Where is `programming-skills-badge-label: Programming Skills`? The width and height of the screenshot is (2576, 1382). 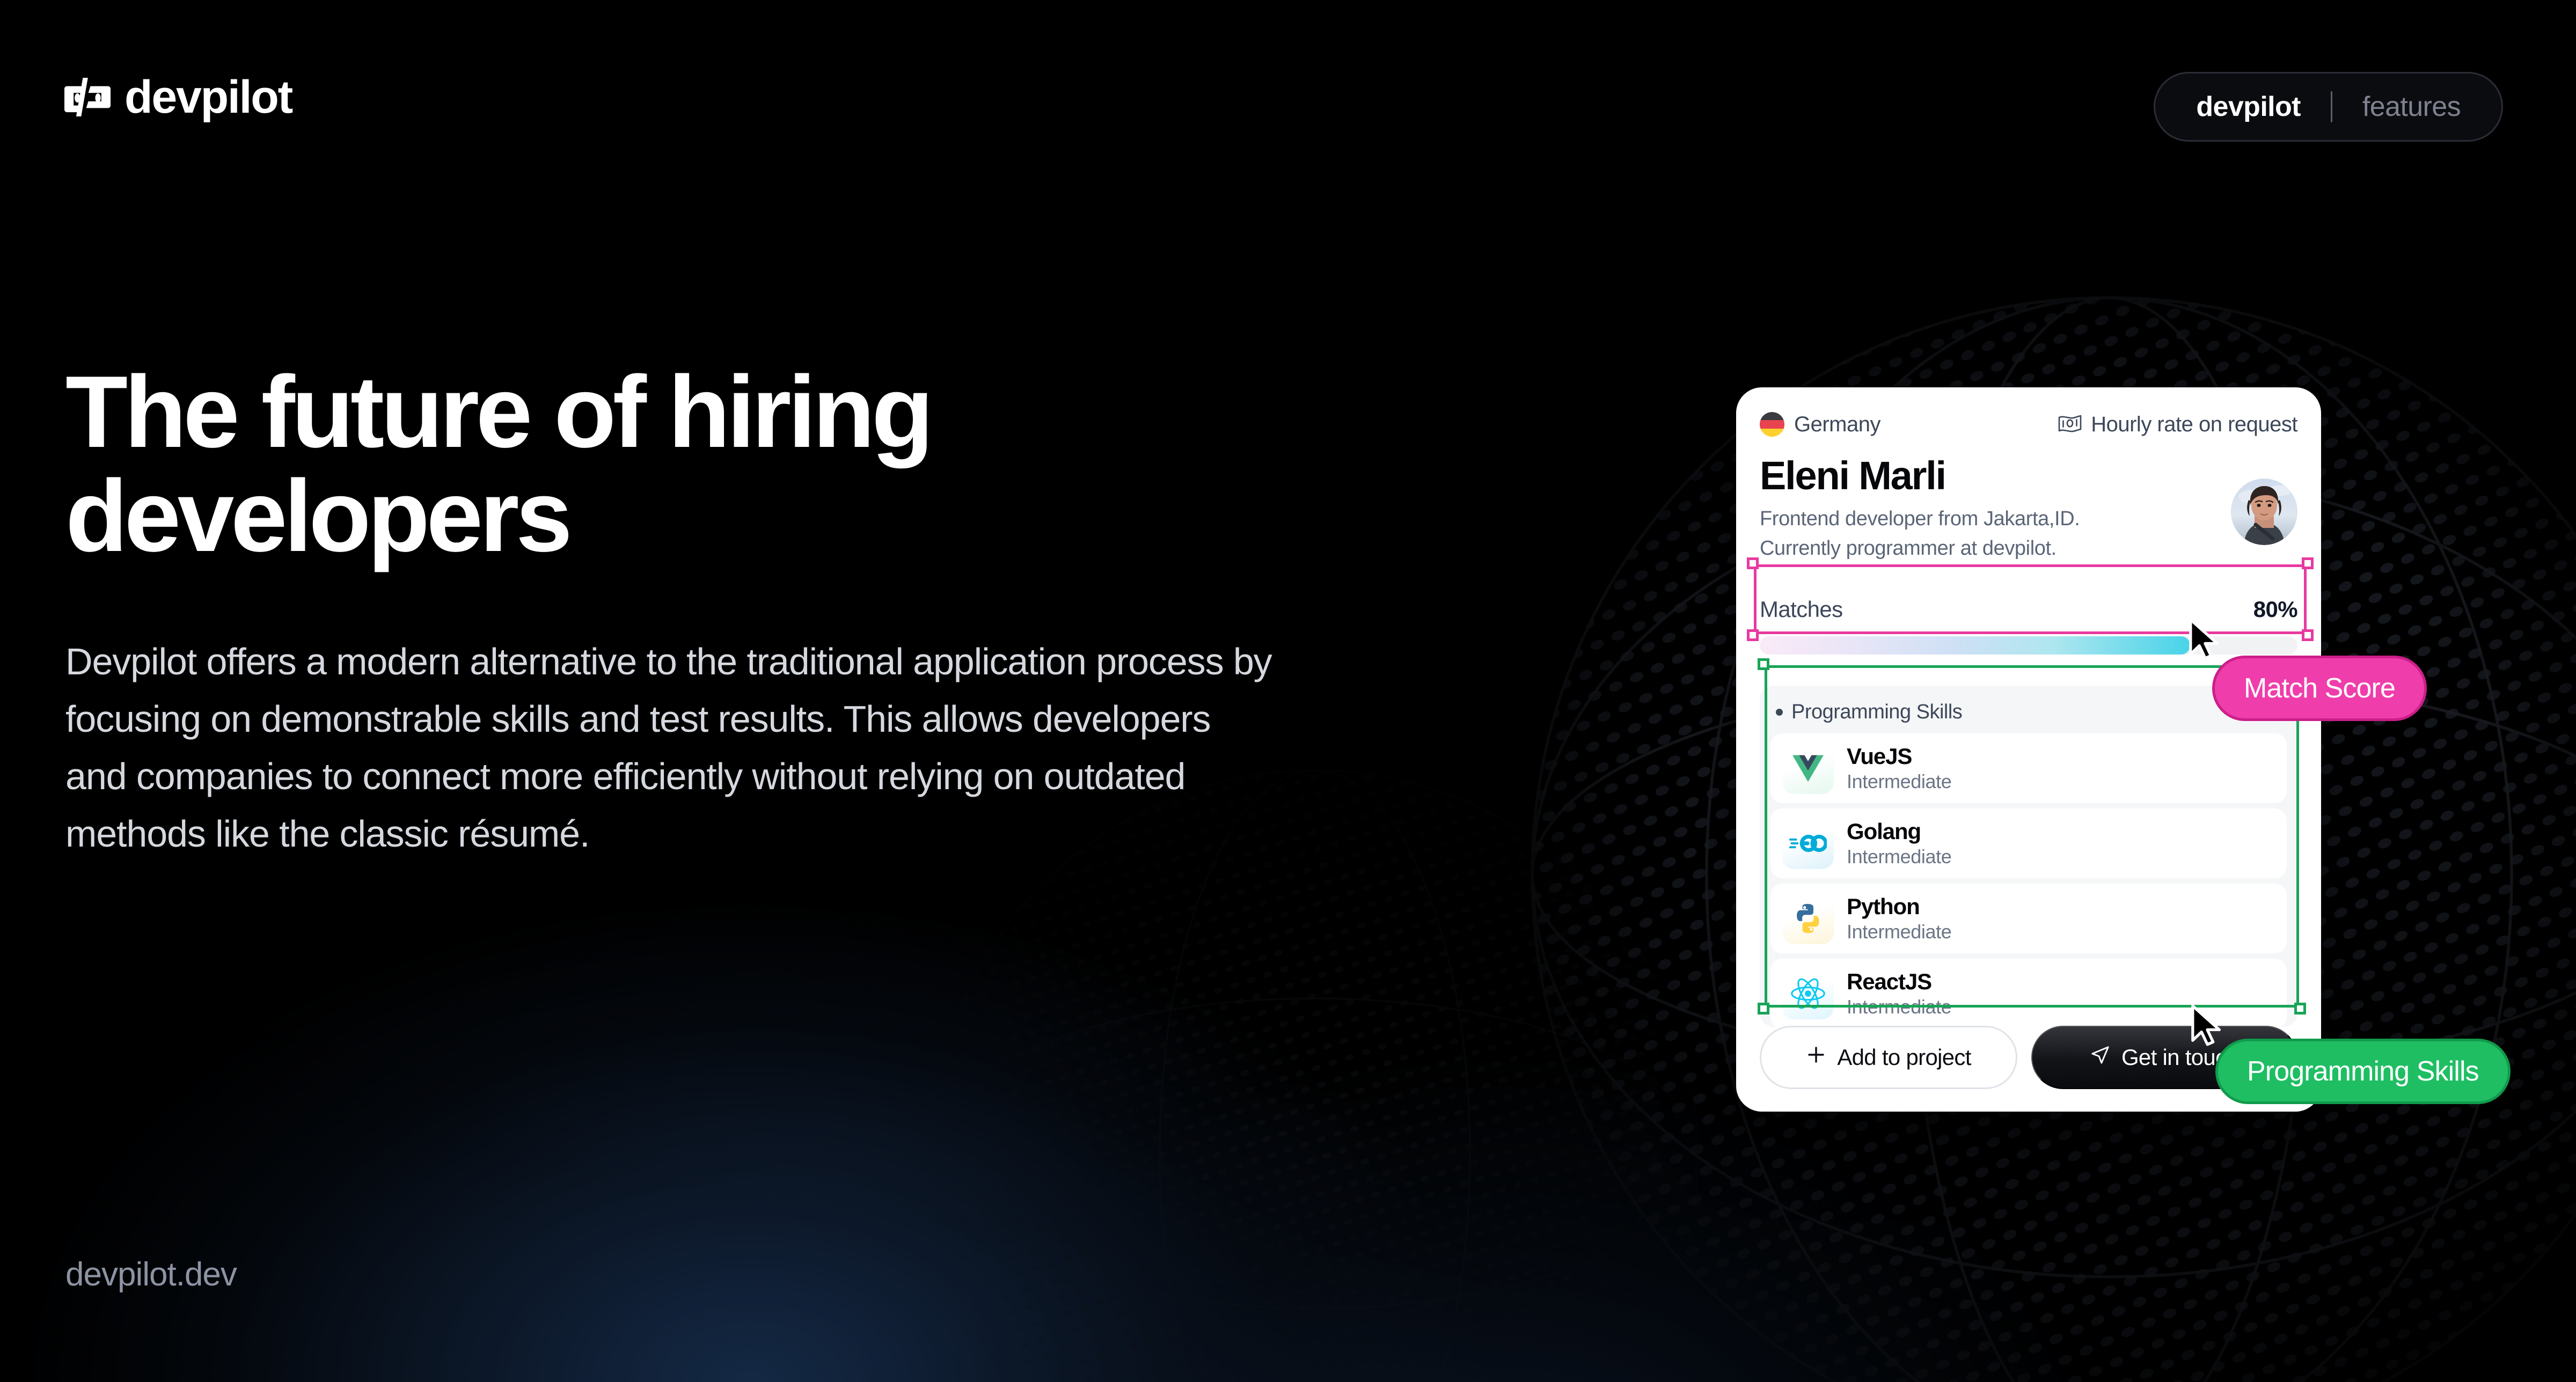
programming-skills-badge-label: Programming Skills is located at coordinates (2363, 1071).